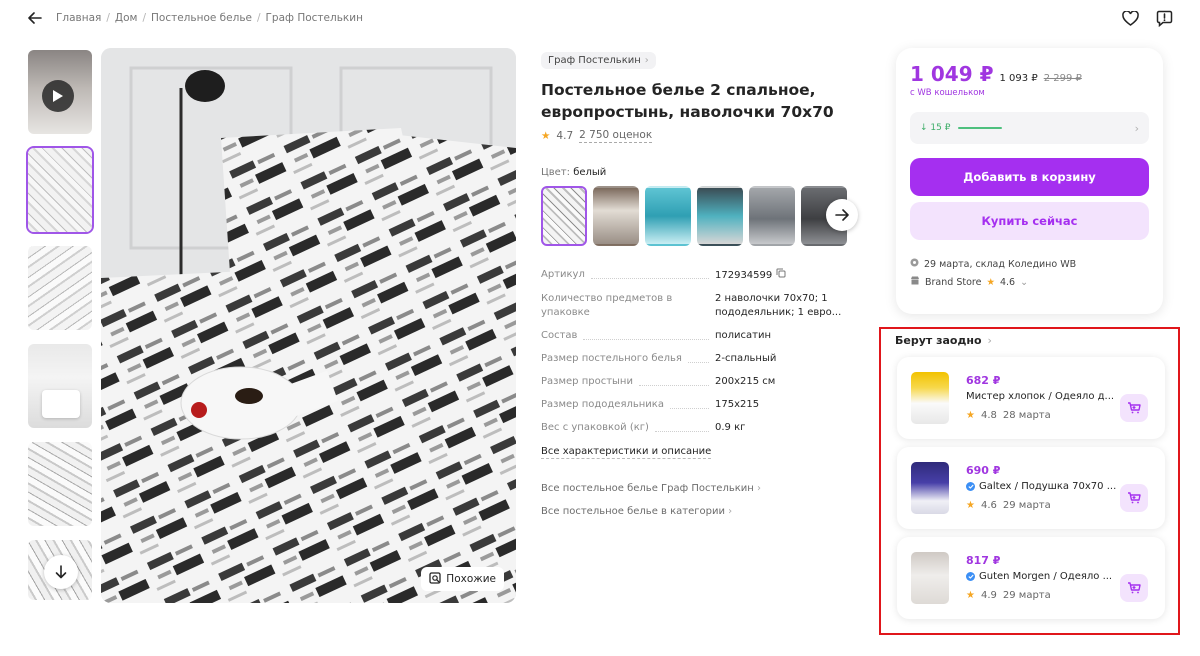 Image resolution: width=1200 pixels, height=656 pixels. I want to click on card-meta: ★ 4.9 29 марта, so click(1008, 595).